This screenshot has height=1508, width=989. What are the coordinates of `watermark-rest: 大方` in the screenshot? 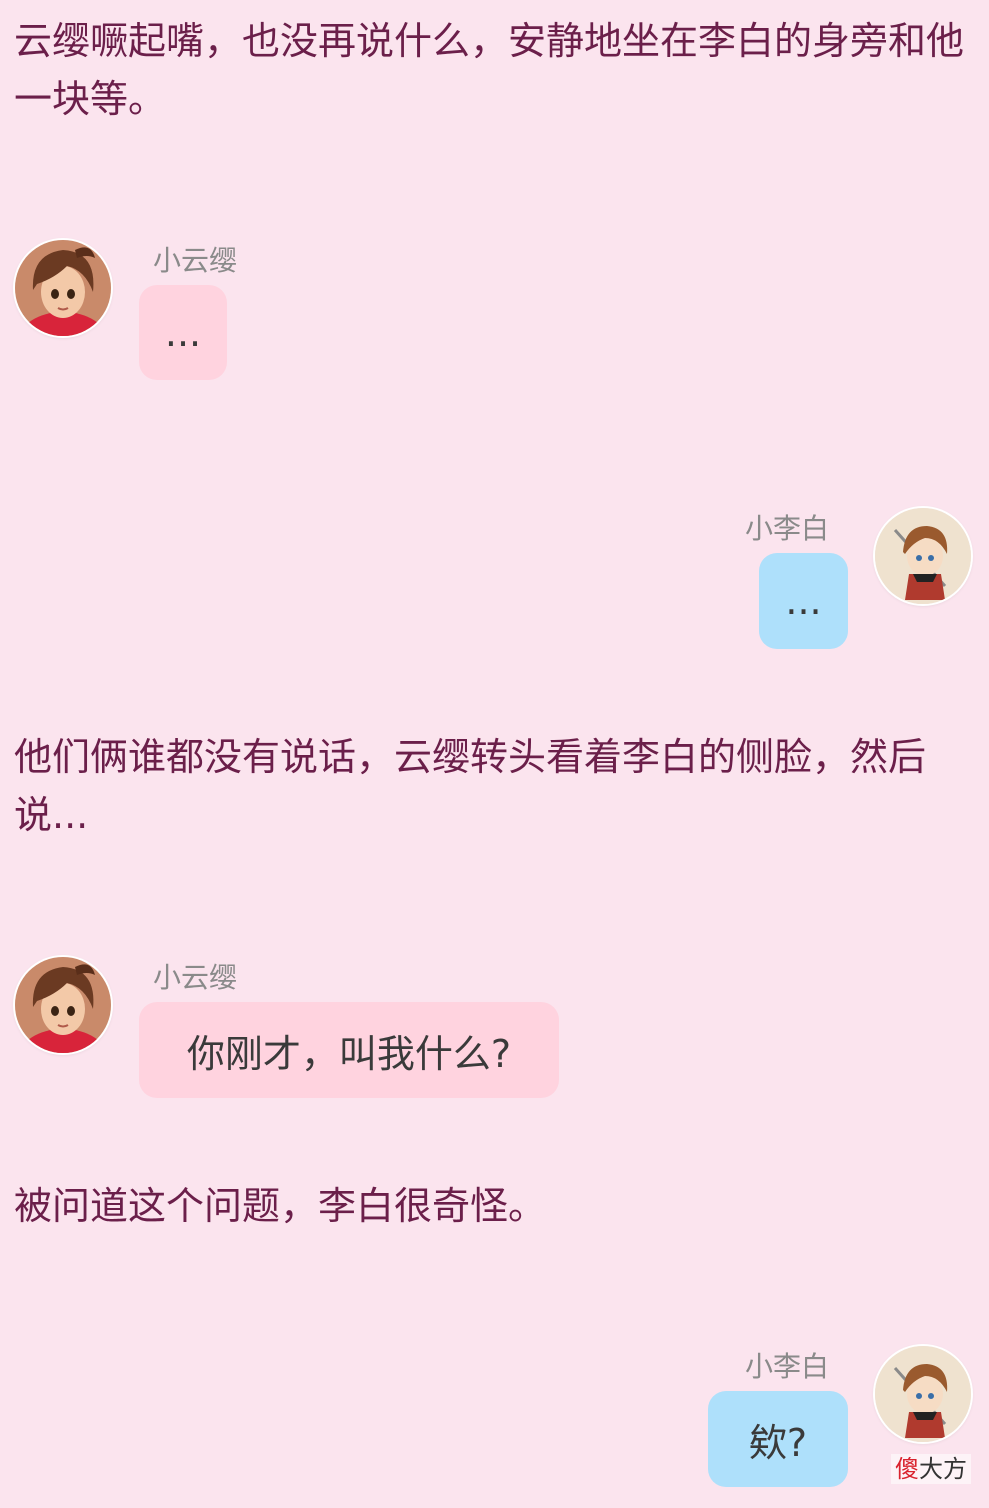 It's located at (943, 1469).